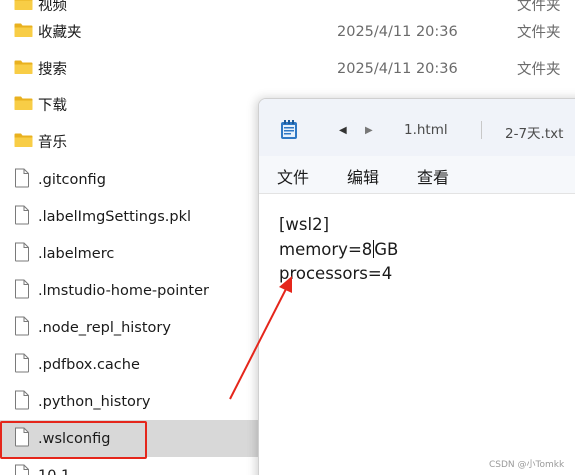  What do you see at coordinates (114, 216) in the screenshot?
I see `file-name: .labelImgSettings.pkl` at bounding box center [114, 216].